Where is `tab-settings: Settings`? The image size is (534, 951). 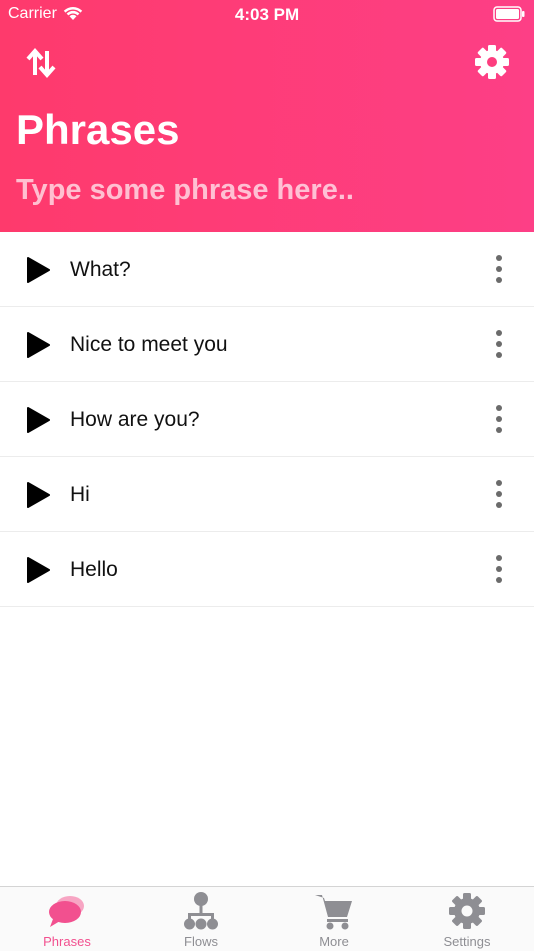 tab-settings: Settings is located at coordinates (467, 919).